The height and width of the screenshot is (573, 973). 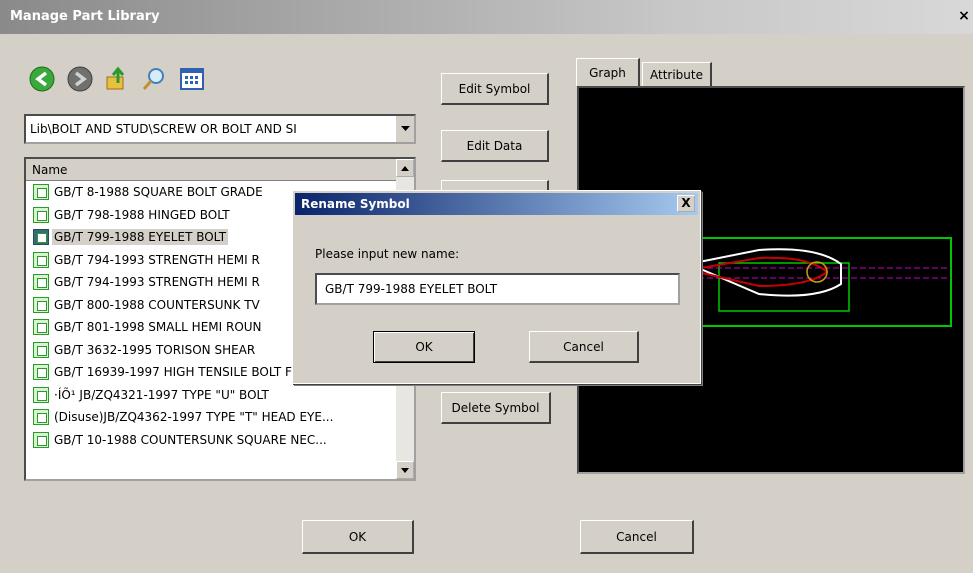 What do you see at coordinates (140, 237) in the screenshot?
I see `list-item-label: GB/T 799-1988 EYELET BOLT` at bounding box center [140, 237].